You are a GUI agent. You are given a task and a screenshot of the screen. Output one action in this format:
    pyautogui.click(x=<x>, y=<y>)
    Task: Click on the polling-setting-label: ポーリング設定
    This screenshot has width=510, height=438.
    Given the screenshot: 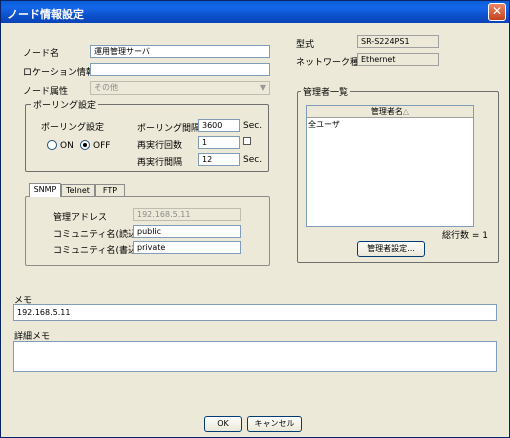 What is the action you would take?
    pyautogui.click(x=73, y=128)
    